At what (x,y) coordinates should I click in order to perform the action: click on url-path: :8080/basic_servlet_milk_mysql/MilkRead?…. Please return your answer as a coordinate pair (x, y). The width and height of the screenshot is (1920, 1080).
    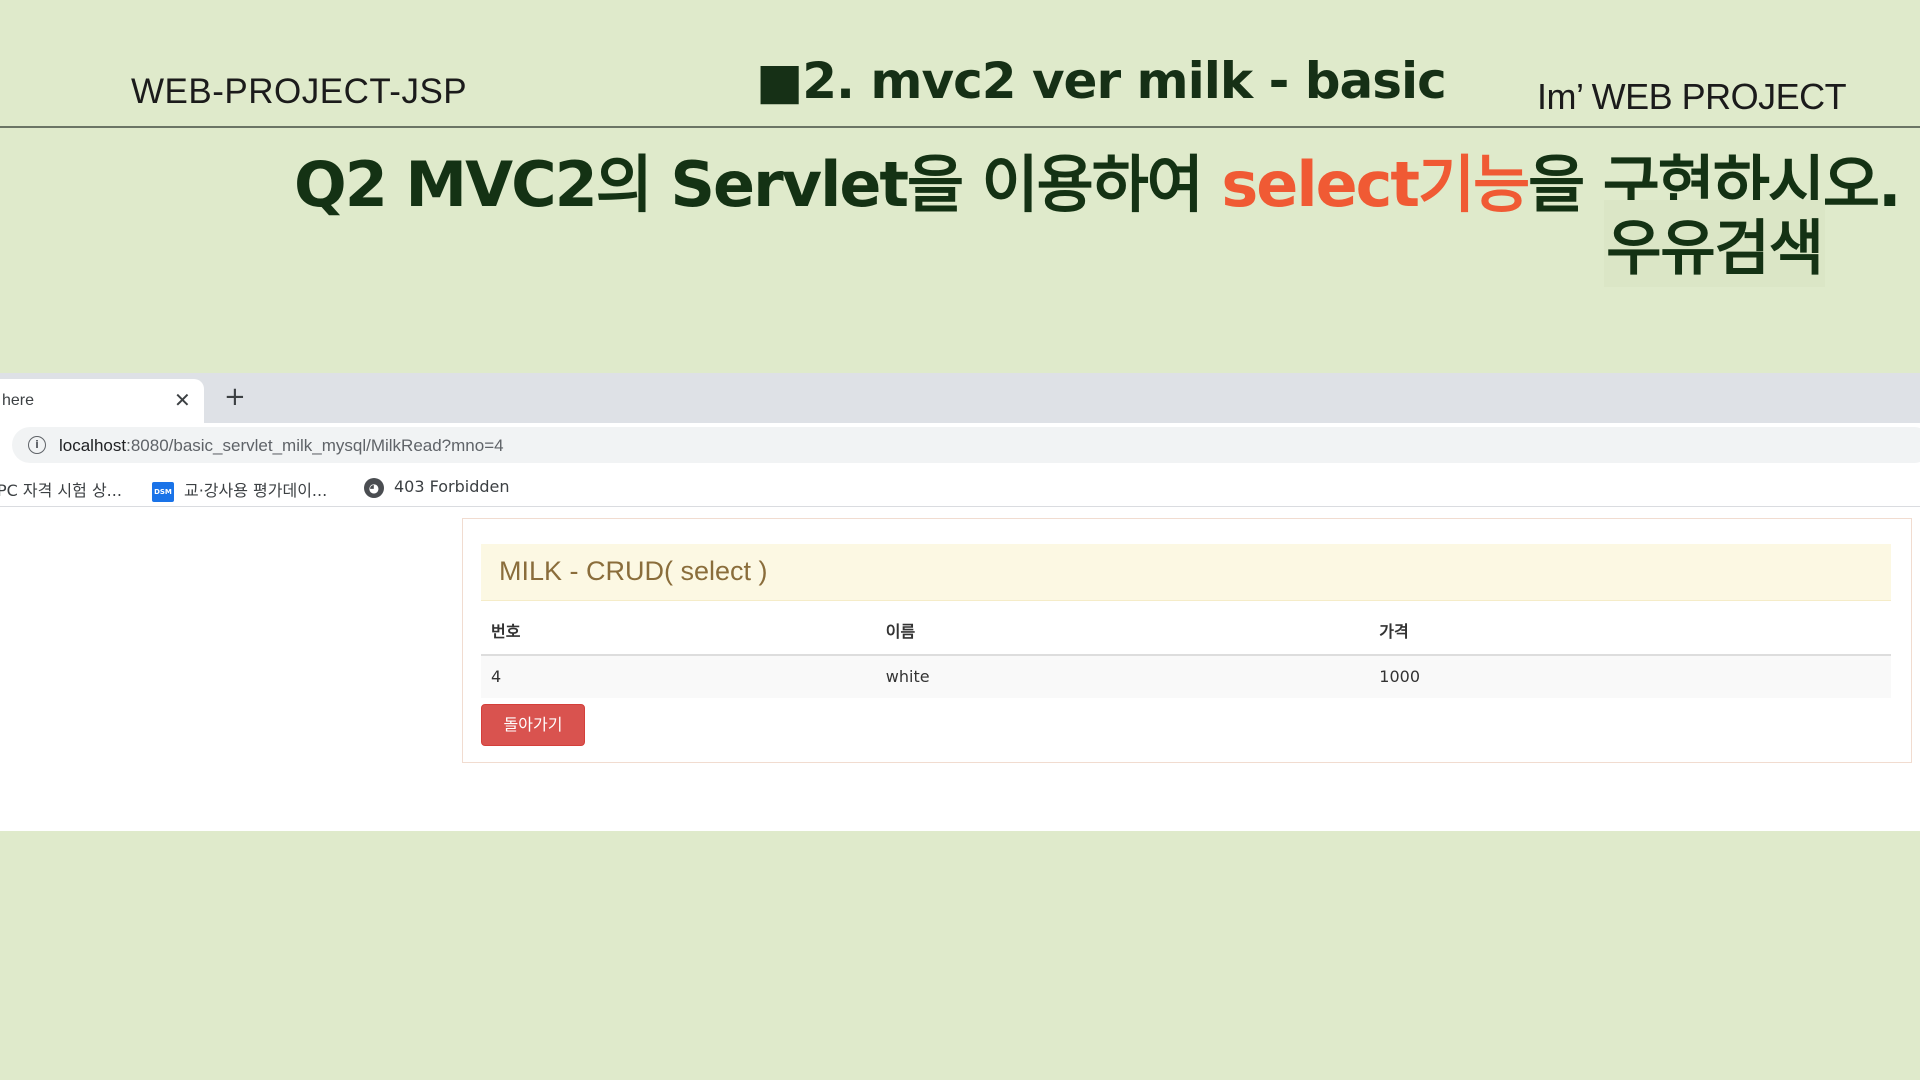
    Looking at the image, I should click on (315, 445).